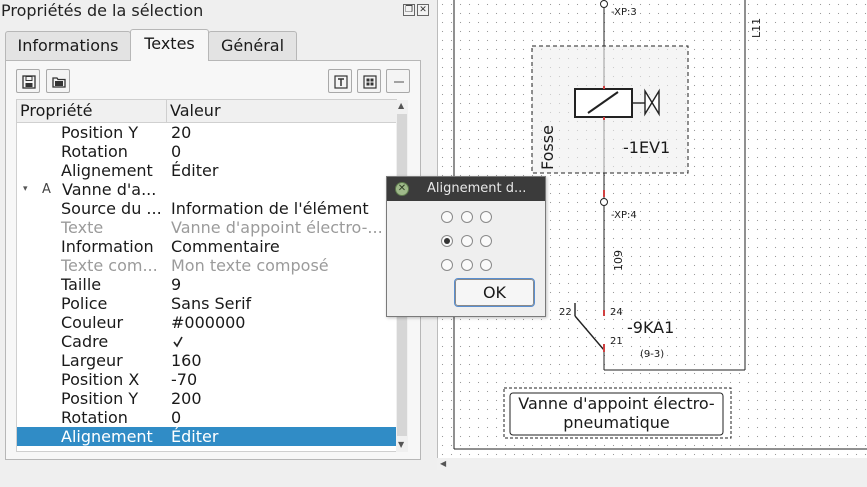 The image size is (867, 487). What do you see at coordinates (494, 292) in the screenshot?
I see `ok-button: OK` at bounding box center [494, 292].